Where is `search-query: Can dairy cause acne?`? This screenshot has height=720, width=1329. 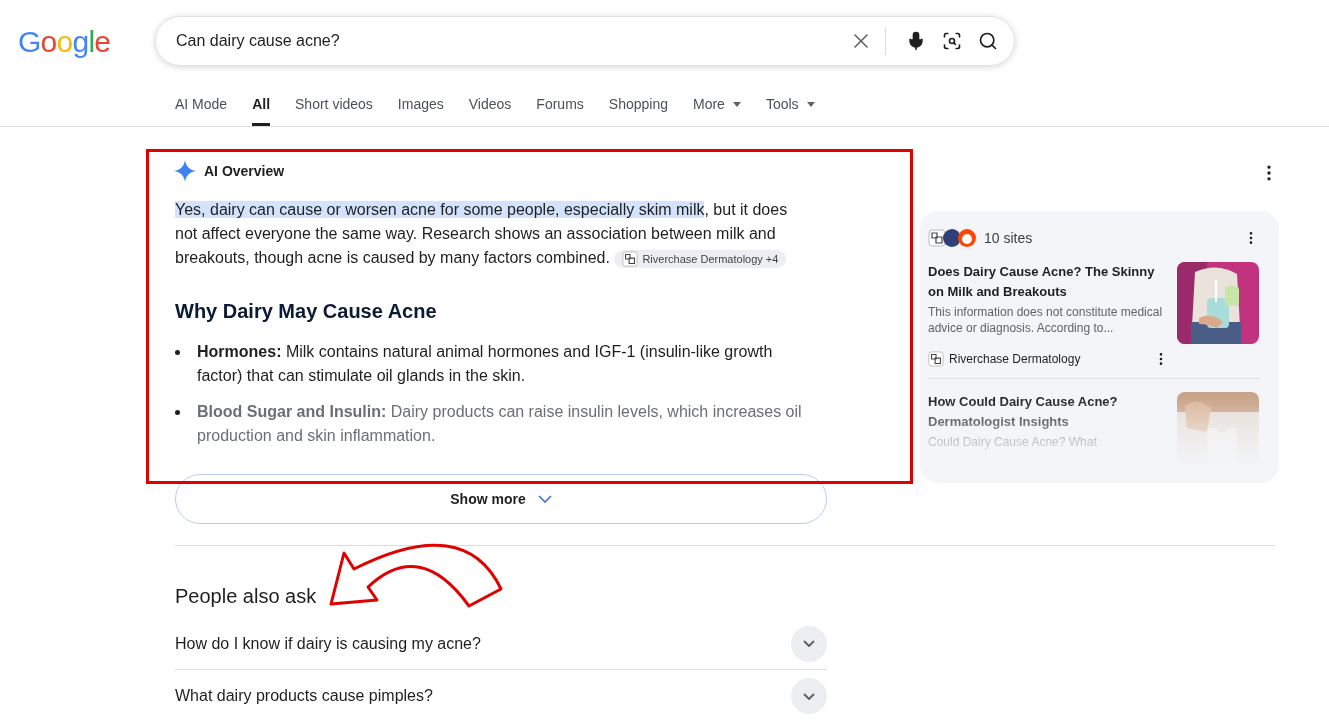 search-query: Can dairy cause acne? is located at coordinates (258, 41).